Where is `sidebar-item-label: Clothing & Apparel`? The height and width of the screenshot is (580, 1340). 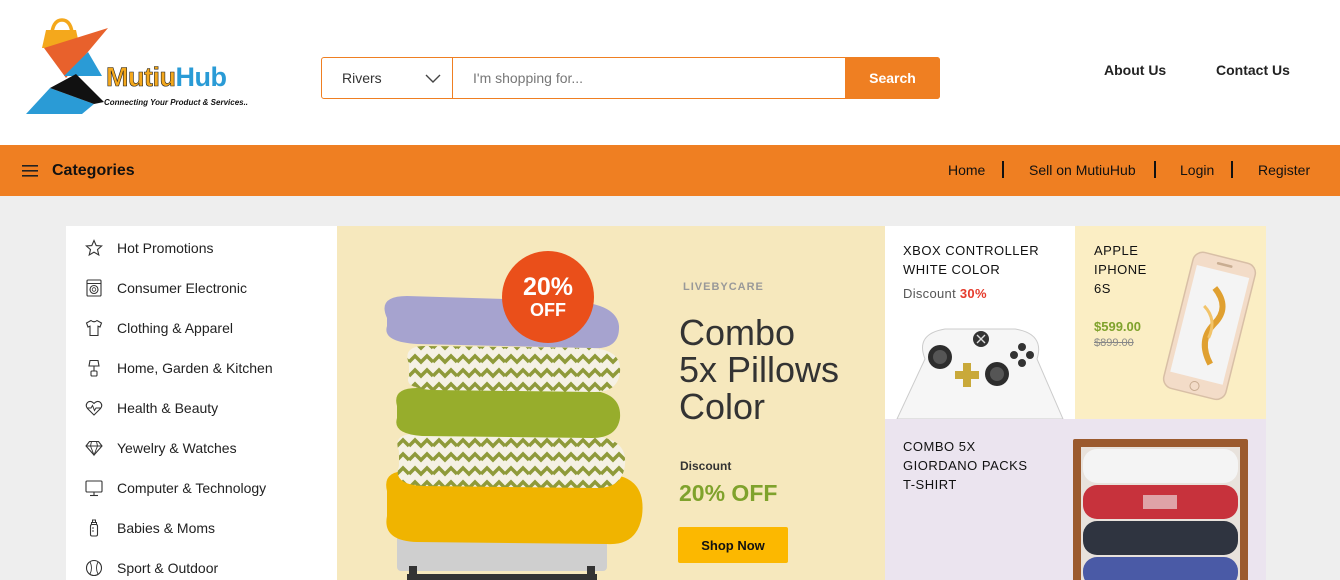 sidebar-item-label: Clothing & Apparel is located at coordinates (175, 328).